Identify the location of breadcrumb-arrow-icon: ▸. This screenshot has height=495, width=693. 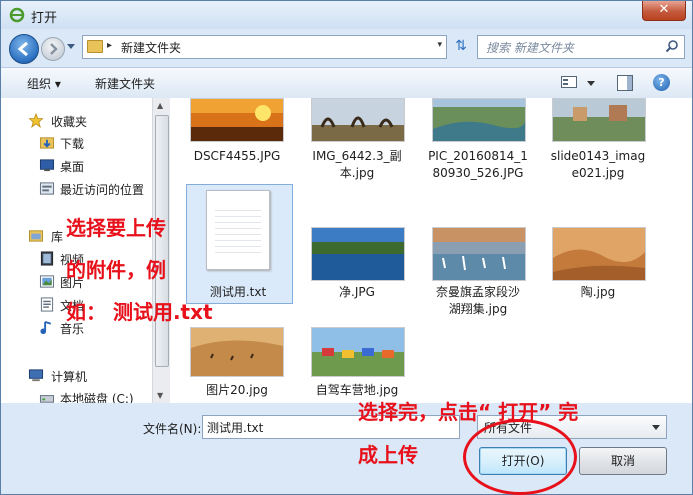
(109, 45).